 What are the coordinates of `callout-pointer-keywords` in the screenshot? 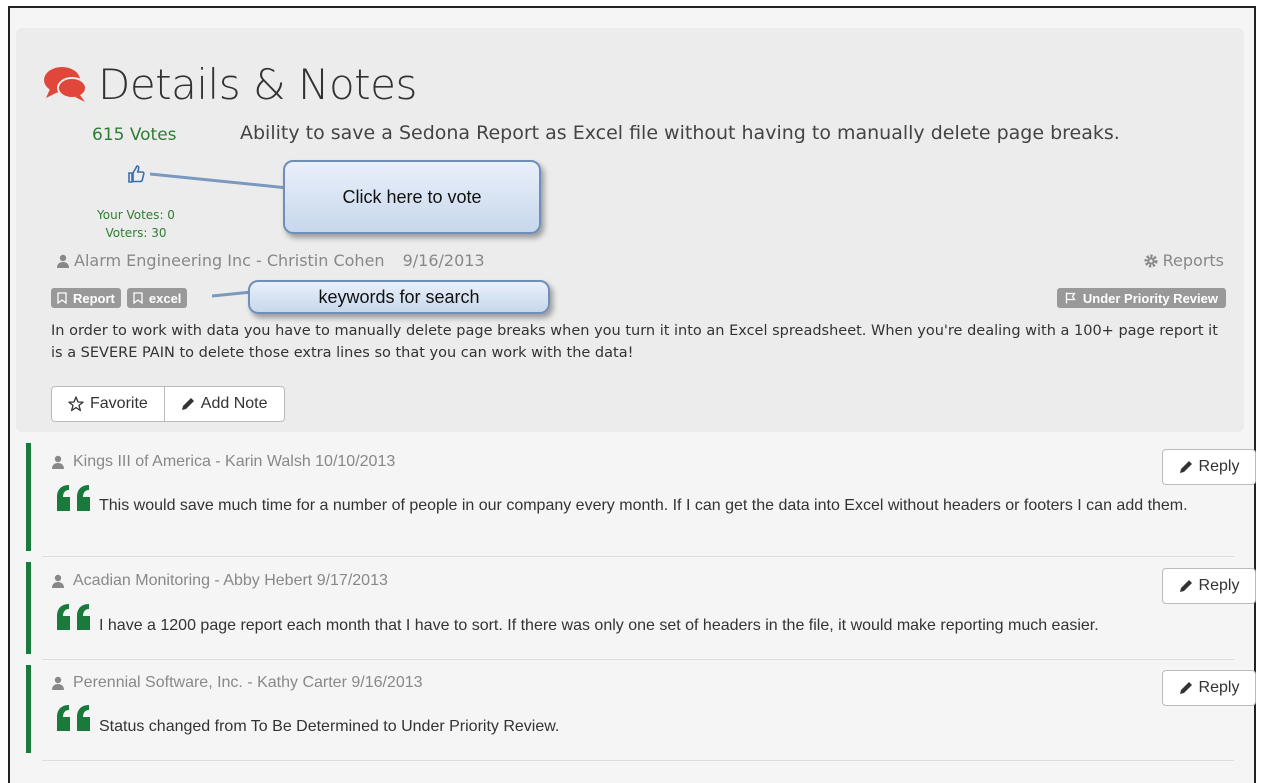 It's located at (232, 294).